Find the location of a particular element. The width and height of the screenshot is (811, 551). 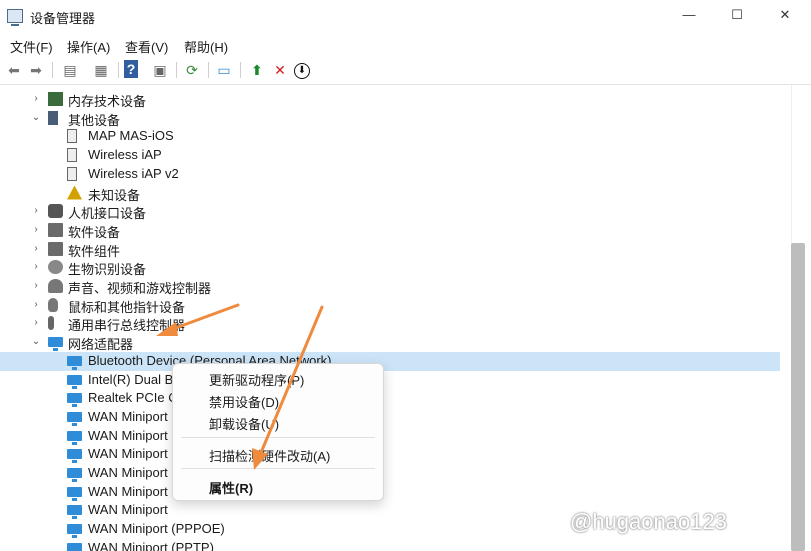

device-manager-icon is located at coordinates (15, 17).